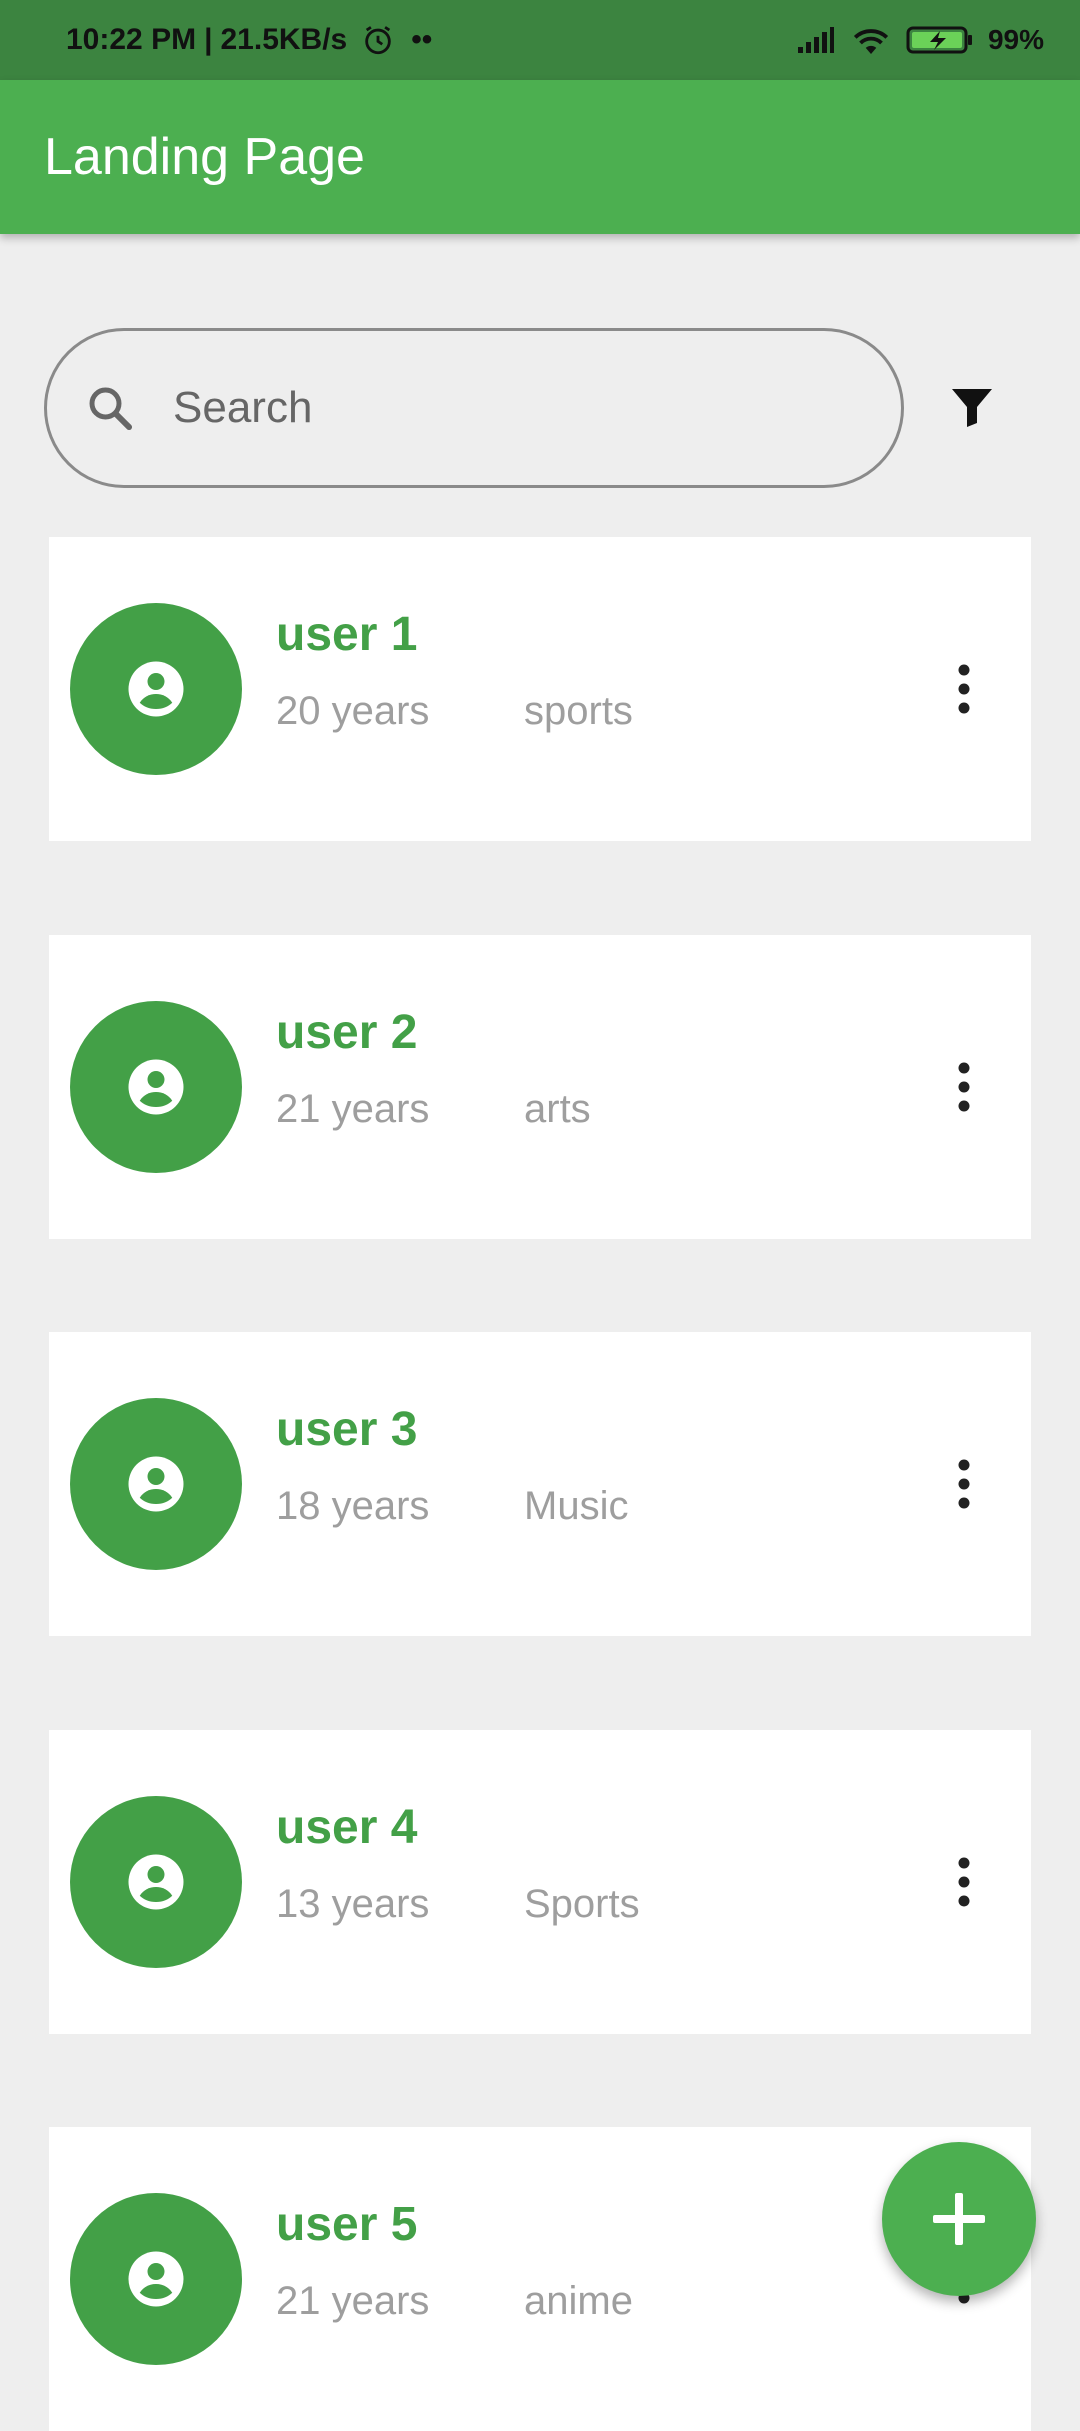  Describe the element at coordinates (422, 39) in the screenshot. I see `more-notifications-icon: ••` at that location.